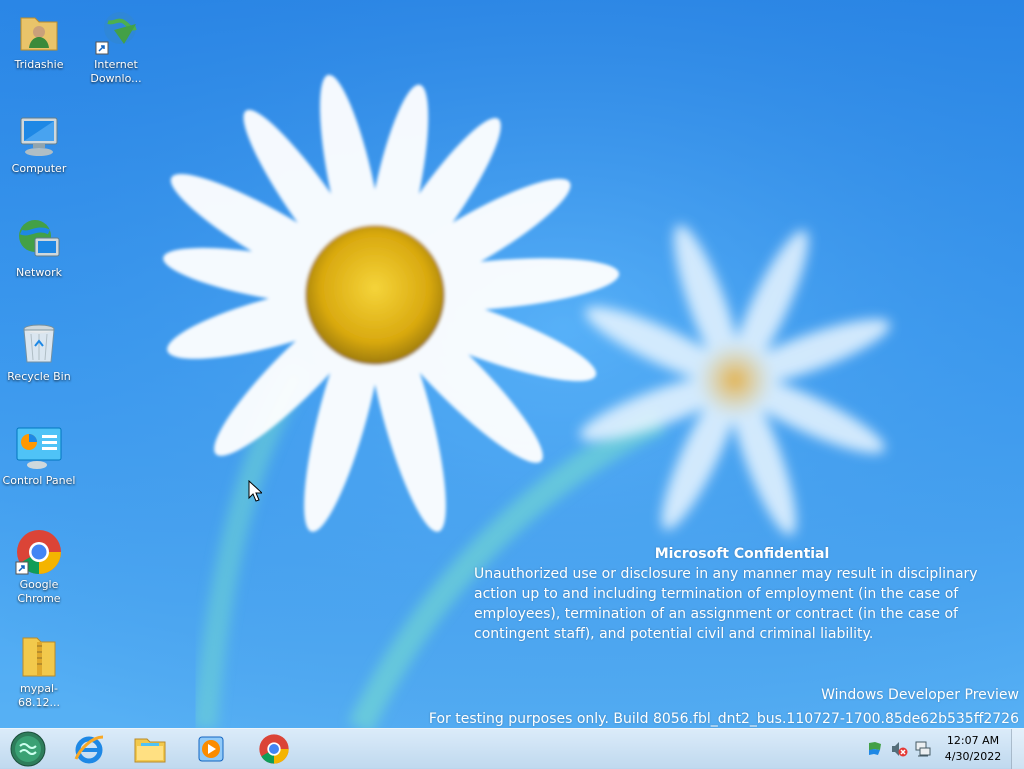 The height and width of the screenshot is (769, 1024). I want to click on network-icon, so click(39, 238).